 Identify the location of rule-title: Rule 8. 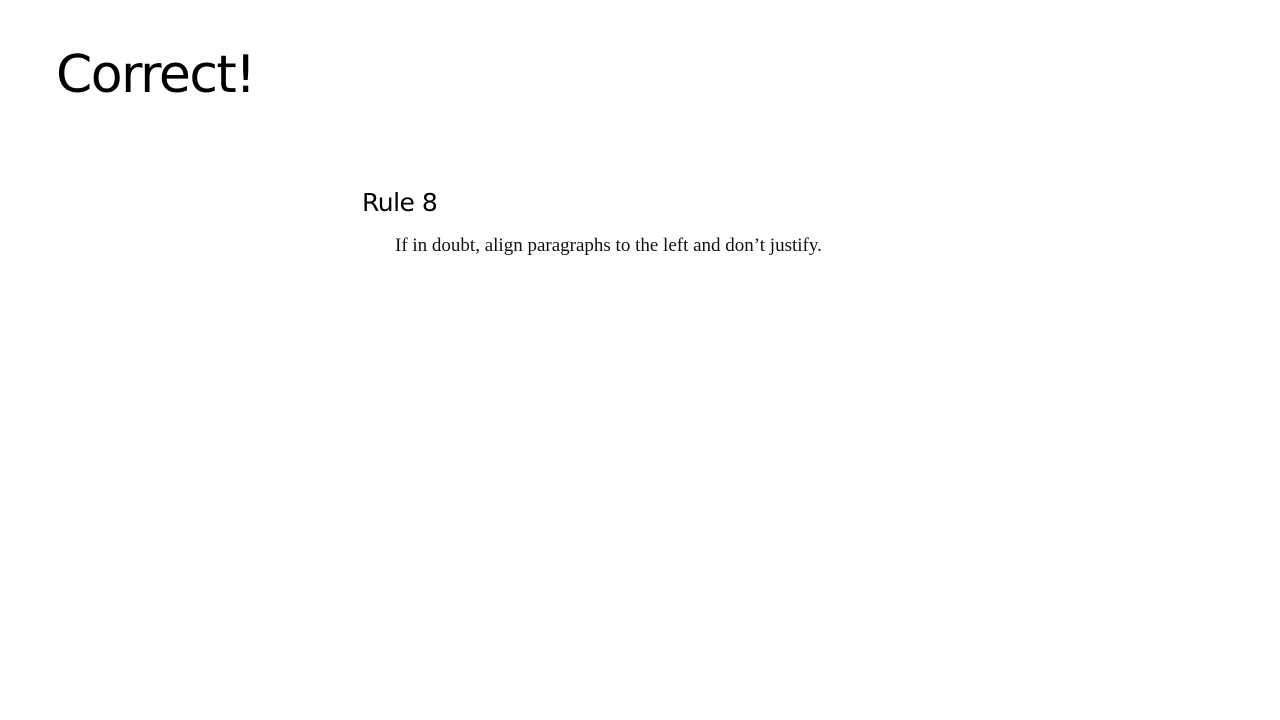
(400, 202).